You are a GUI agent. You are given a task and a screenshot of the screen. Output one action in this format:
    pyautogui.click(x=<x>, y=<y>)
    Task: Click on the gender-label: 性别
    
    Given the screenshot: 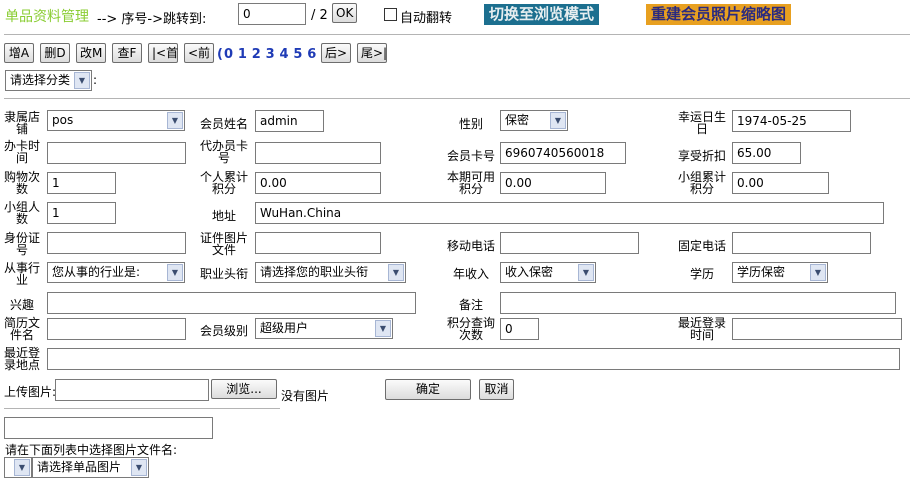 What is the action you would take?
    pyautogui.click(x=470, y=124)
    